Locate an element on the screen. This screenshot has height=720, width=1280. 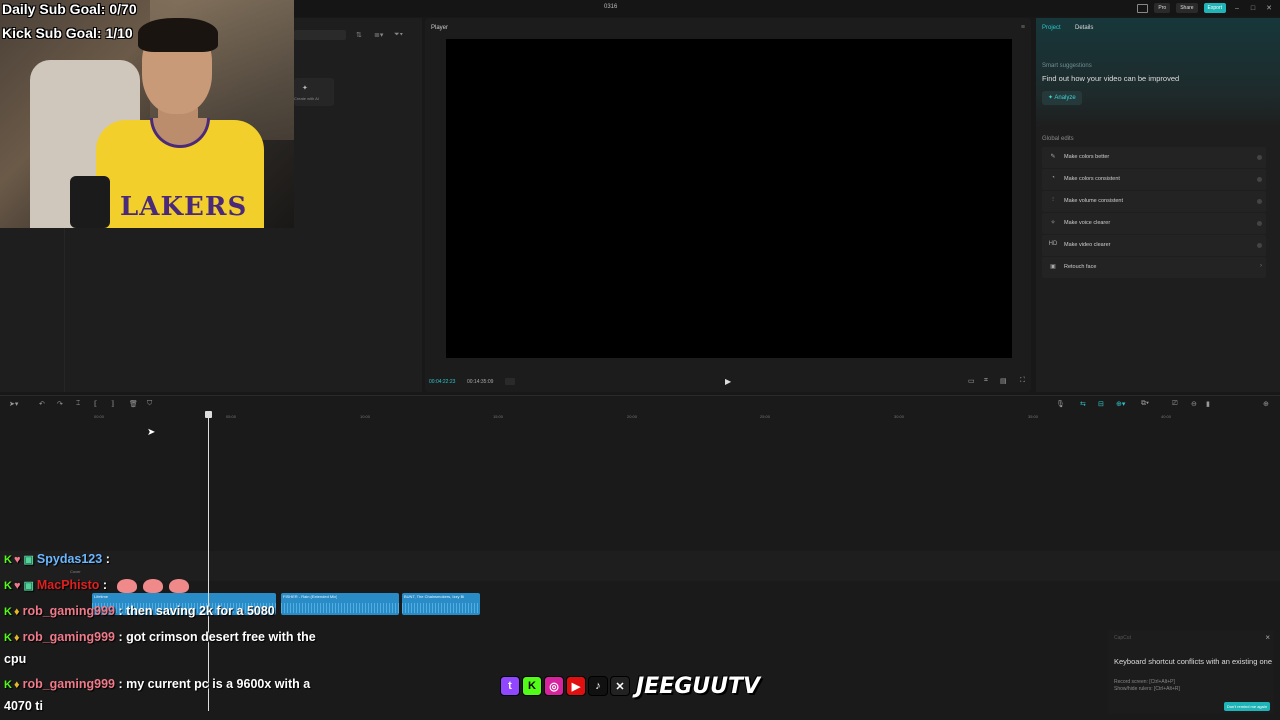
waveform is located at coordinates (441, 608).